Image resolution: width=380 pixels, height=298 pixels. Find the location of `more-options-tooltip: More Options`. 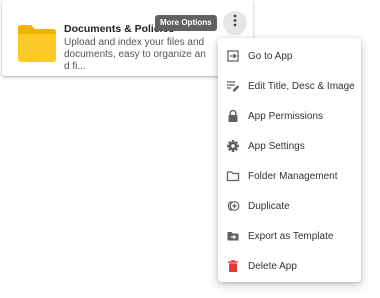

more-options-tooltip: More Options is located at coordinates (186, 23).